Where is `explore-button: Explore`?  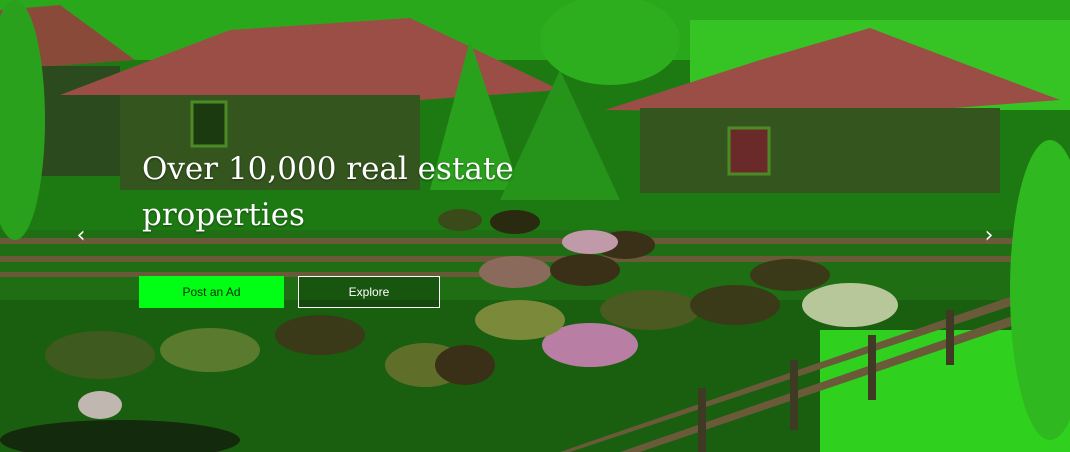 explore-button: Explore is located at coordinates (369, 292).